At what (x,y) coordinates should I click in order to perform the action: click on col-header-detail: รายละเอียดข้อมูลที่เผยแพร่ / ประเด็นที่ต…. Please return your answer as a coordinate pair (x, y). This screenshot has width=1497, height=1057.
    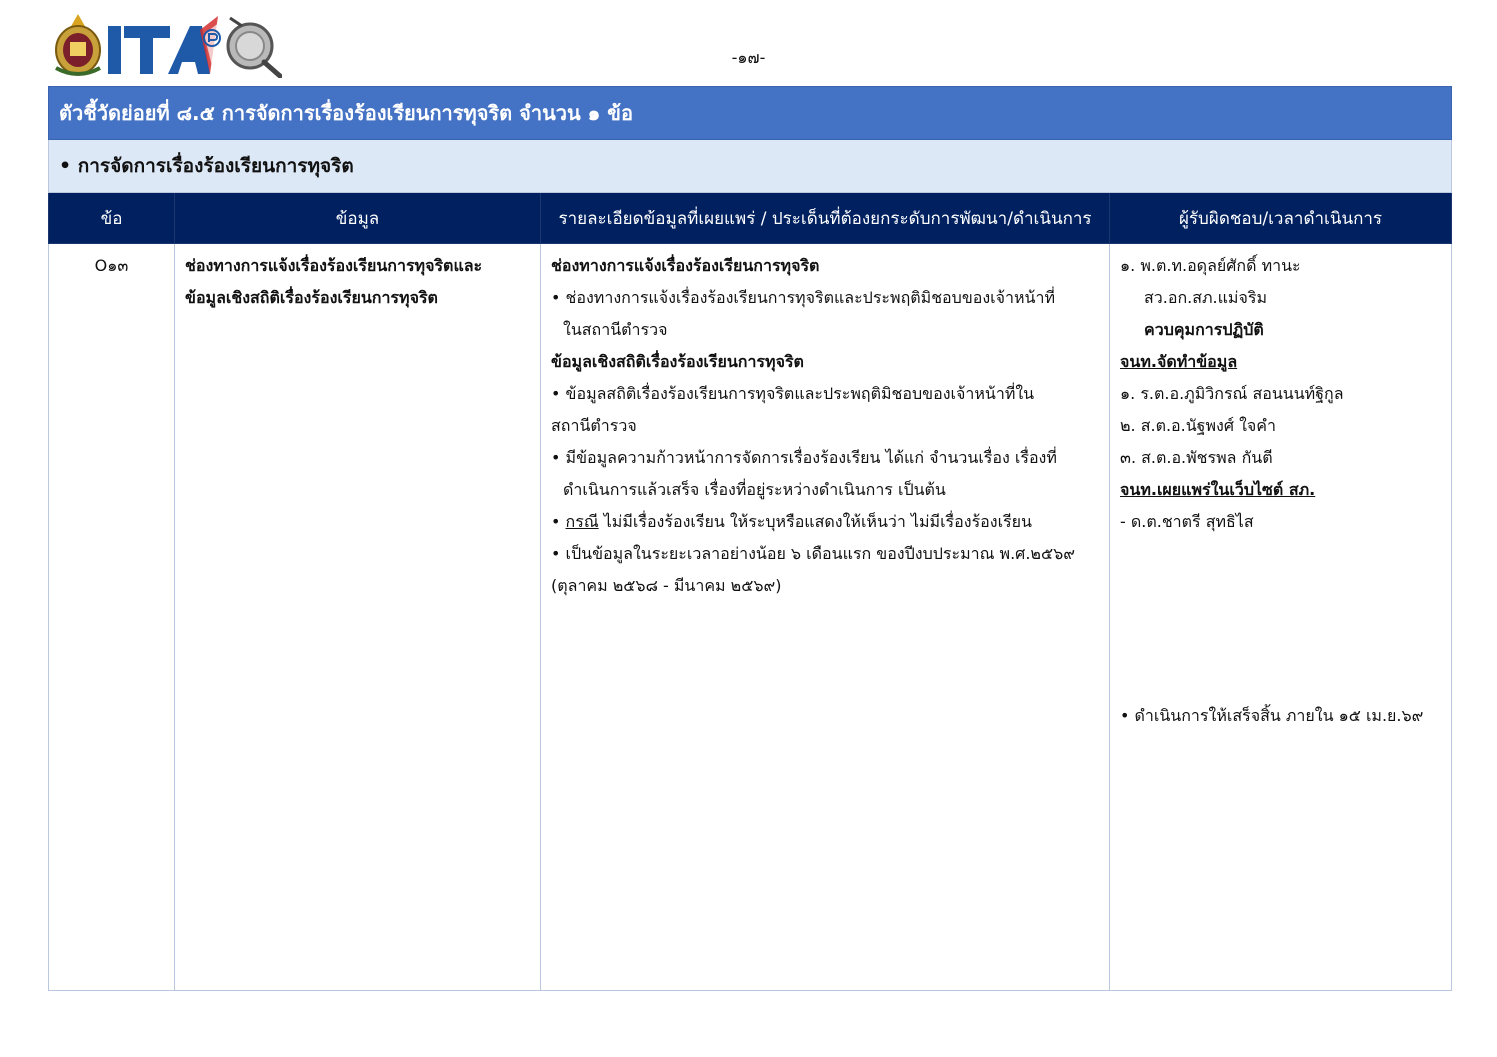
    Looking at the image, I should click on (825, 218).